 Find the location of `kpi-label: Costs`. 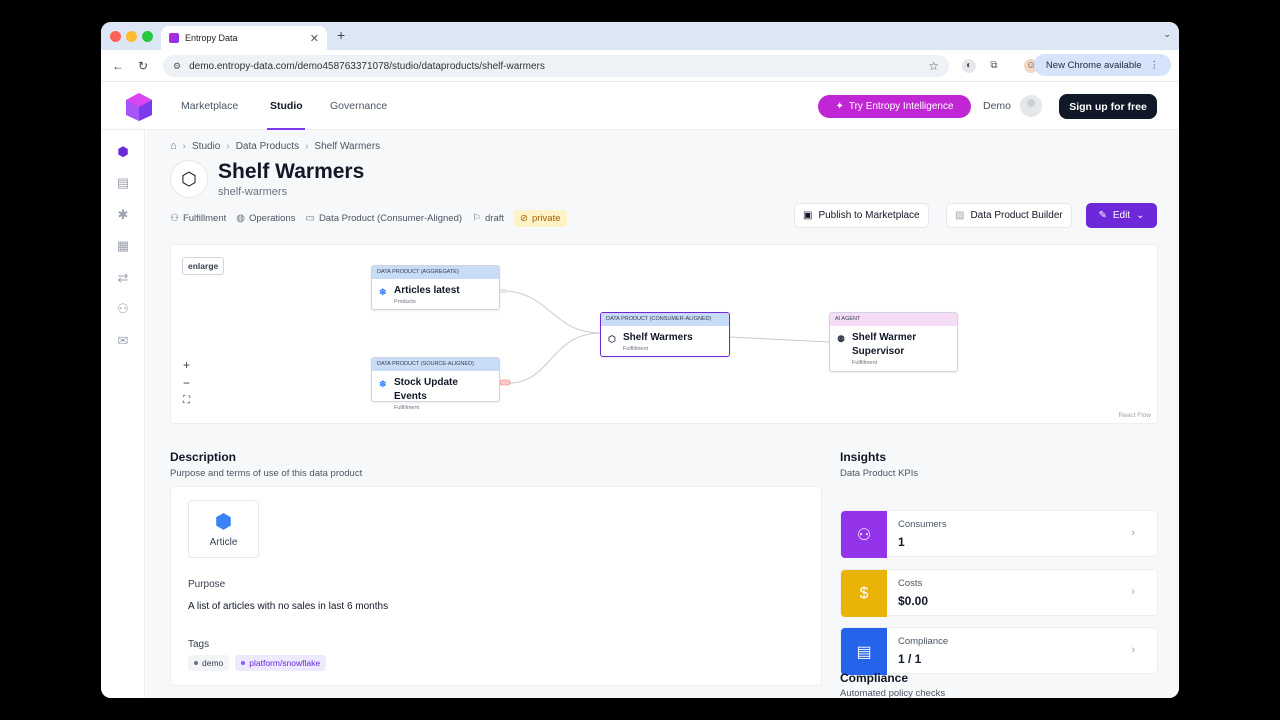

kpi-label: Costs is located at coordinates (910, 583).